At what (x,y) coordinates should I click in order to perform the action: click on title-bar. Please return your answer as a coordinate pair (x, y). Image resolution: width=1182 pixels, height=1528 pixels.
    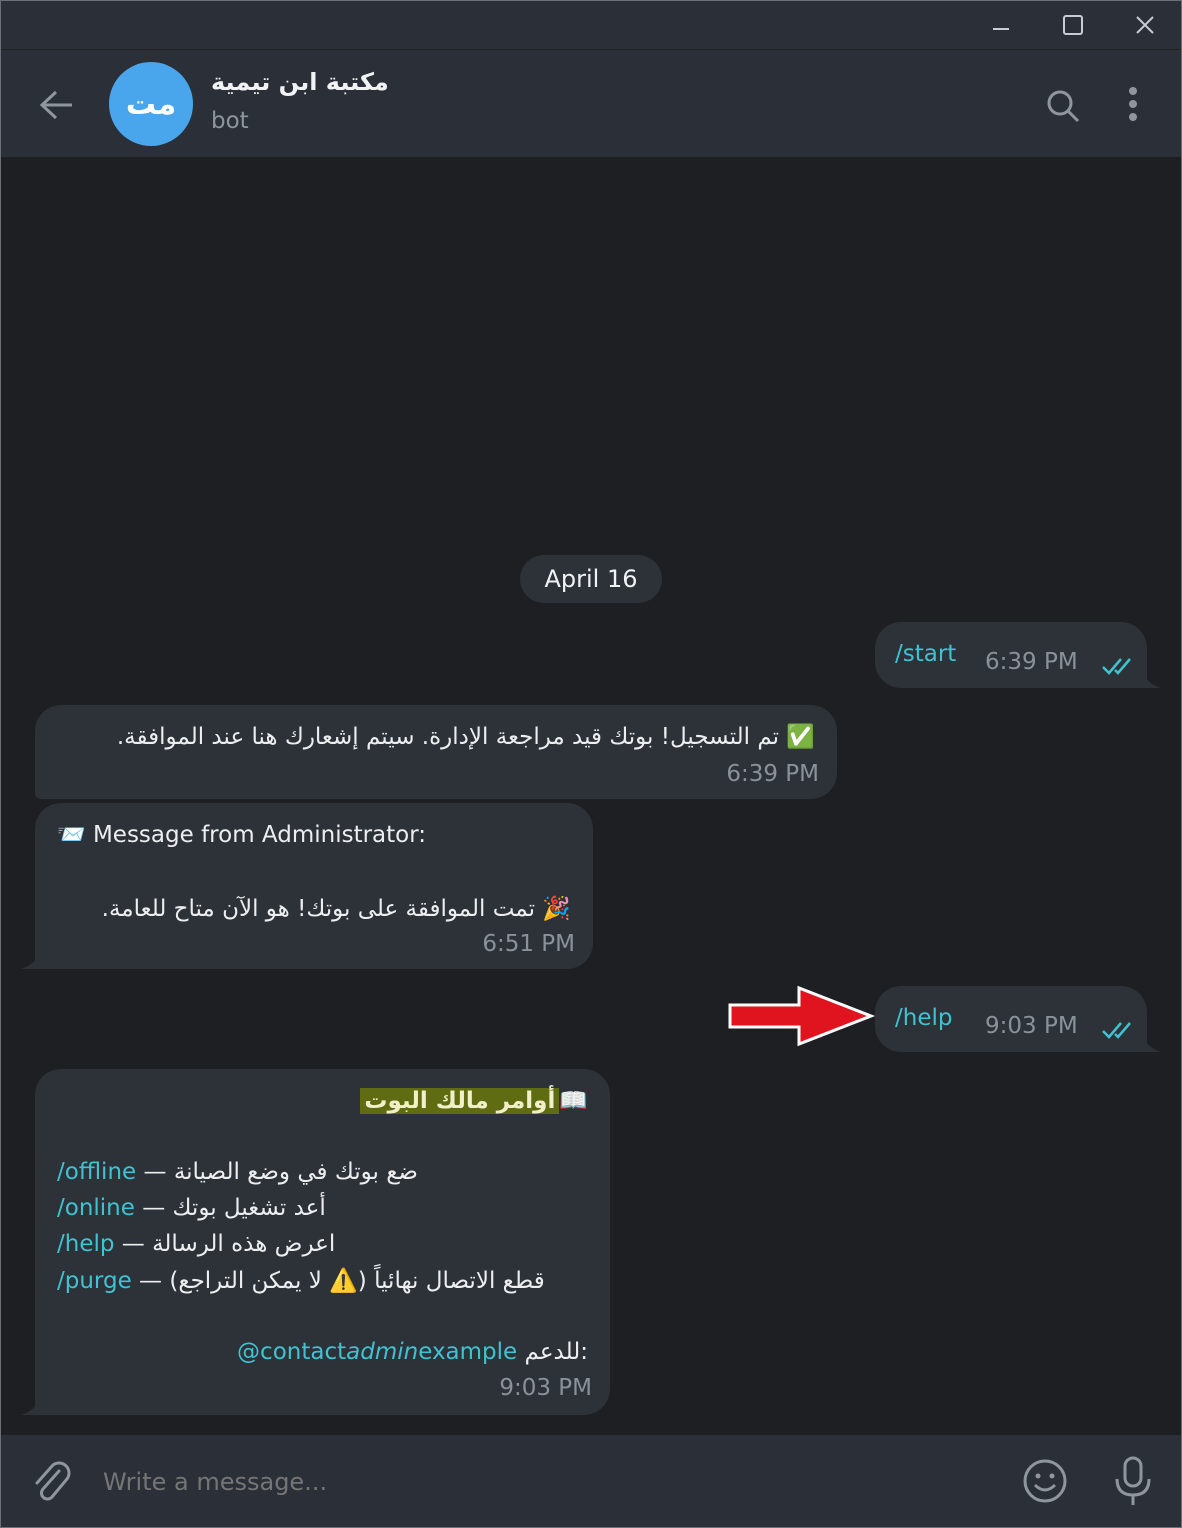
    Looking at the image, I should click on (591, 25).